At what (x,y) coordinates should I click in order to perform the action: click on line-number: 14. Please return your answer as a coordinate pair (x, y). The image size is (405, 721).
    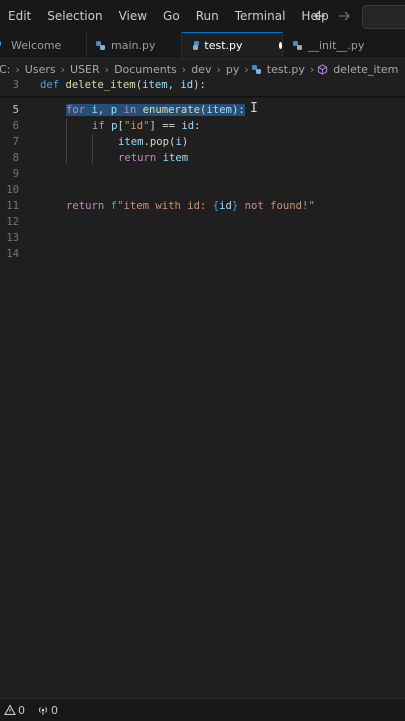
    Looking at the image, I should click on (12, 254).